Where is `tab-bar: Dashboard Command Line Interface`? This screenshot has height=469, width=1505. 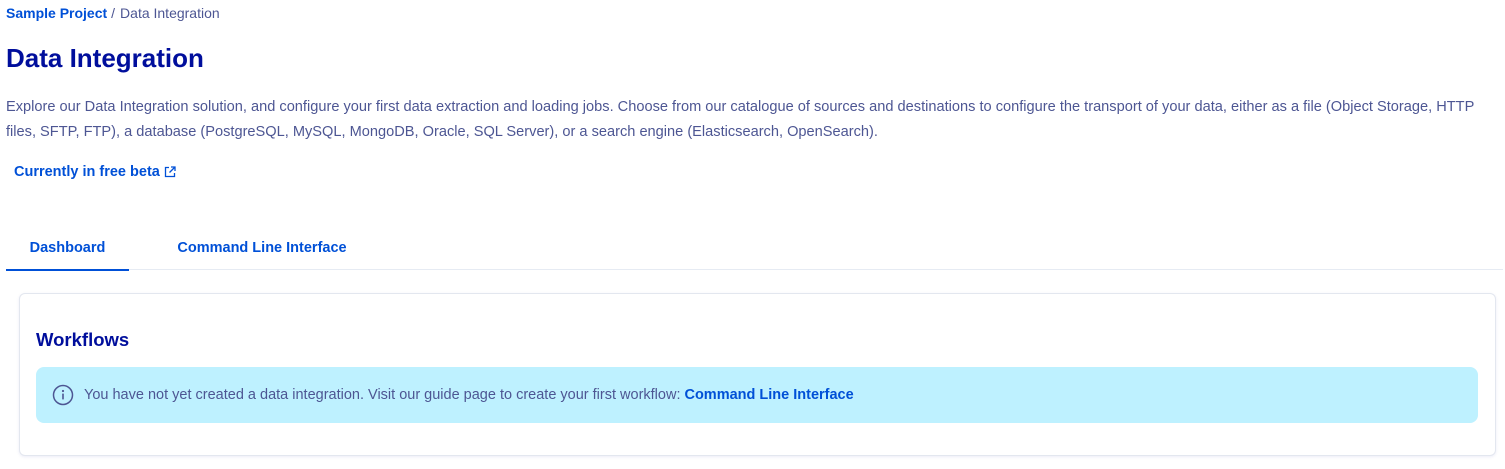 tab-bar: Dashboard Command Line Interface is located at coordinates (754, 250).